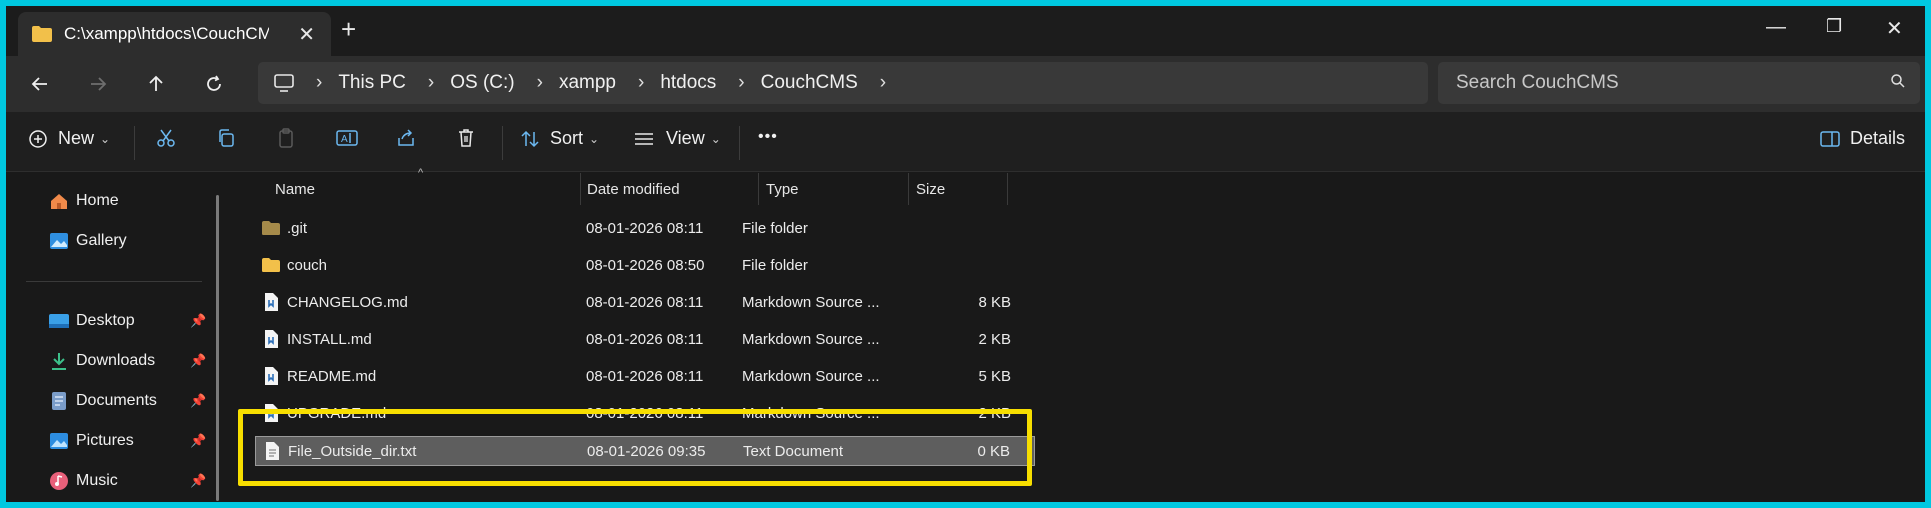  Describe the element at coordinates (775, 228) in the screenshot. I see `file-type: File folder` at that location.